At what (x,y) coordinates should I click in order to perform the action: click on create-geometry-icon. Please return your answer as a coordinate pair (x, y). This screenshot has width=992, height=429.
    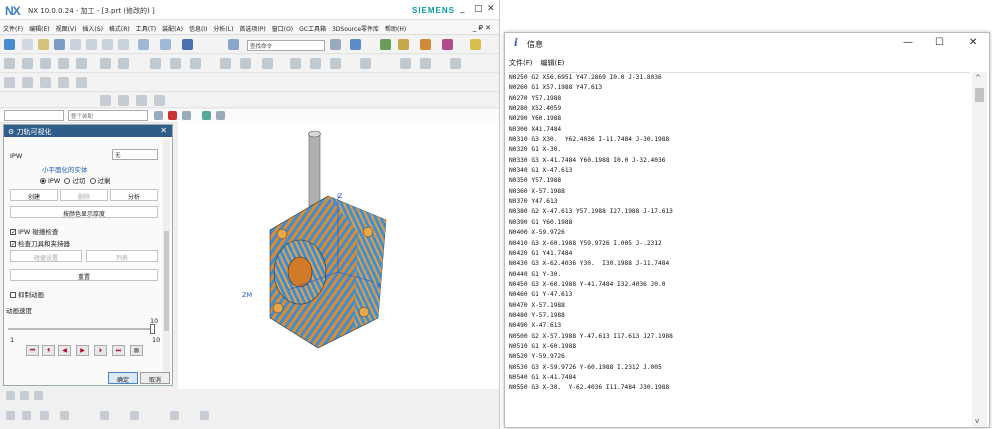
    Looking at the image, I should click on (45, 63).